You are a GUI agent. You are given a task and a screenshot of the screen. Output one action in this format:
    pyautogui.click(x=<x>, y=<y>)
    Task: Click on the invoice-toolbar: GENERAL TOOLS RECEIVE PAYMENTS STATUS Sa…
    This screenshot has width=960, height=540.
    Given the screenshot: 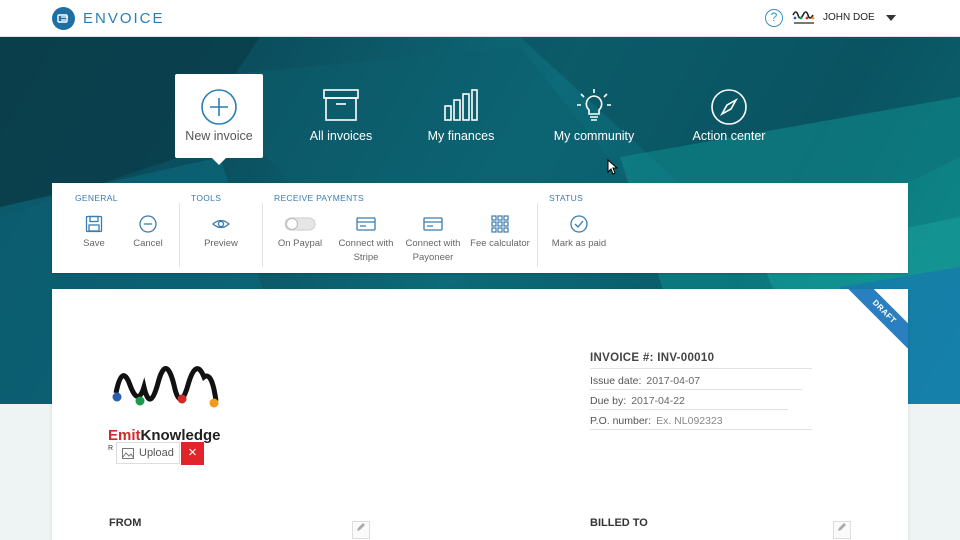 What is the action you would take?
    pyautogui.click(x=480, y=228)
    